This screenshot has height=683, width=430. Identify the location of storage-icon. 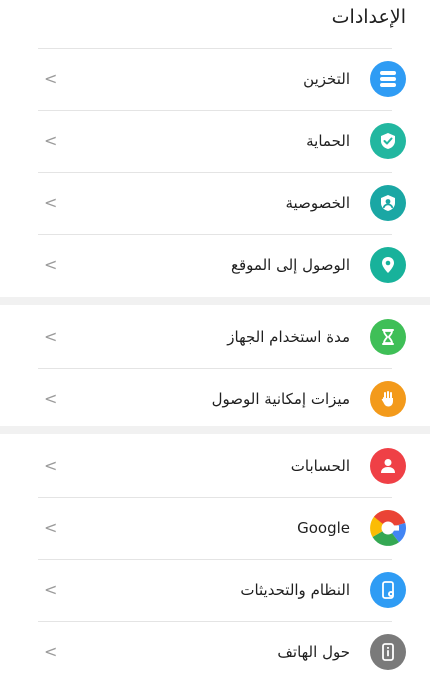
(388, 79).